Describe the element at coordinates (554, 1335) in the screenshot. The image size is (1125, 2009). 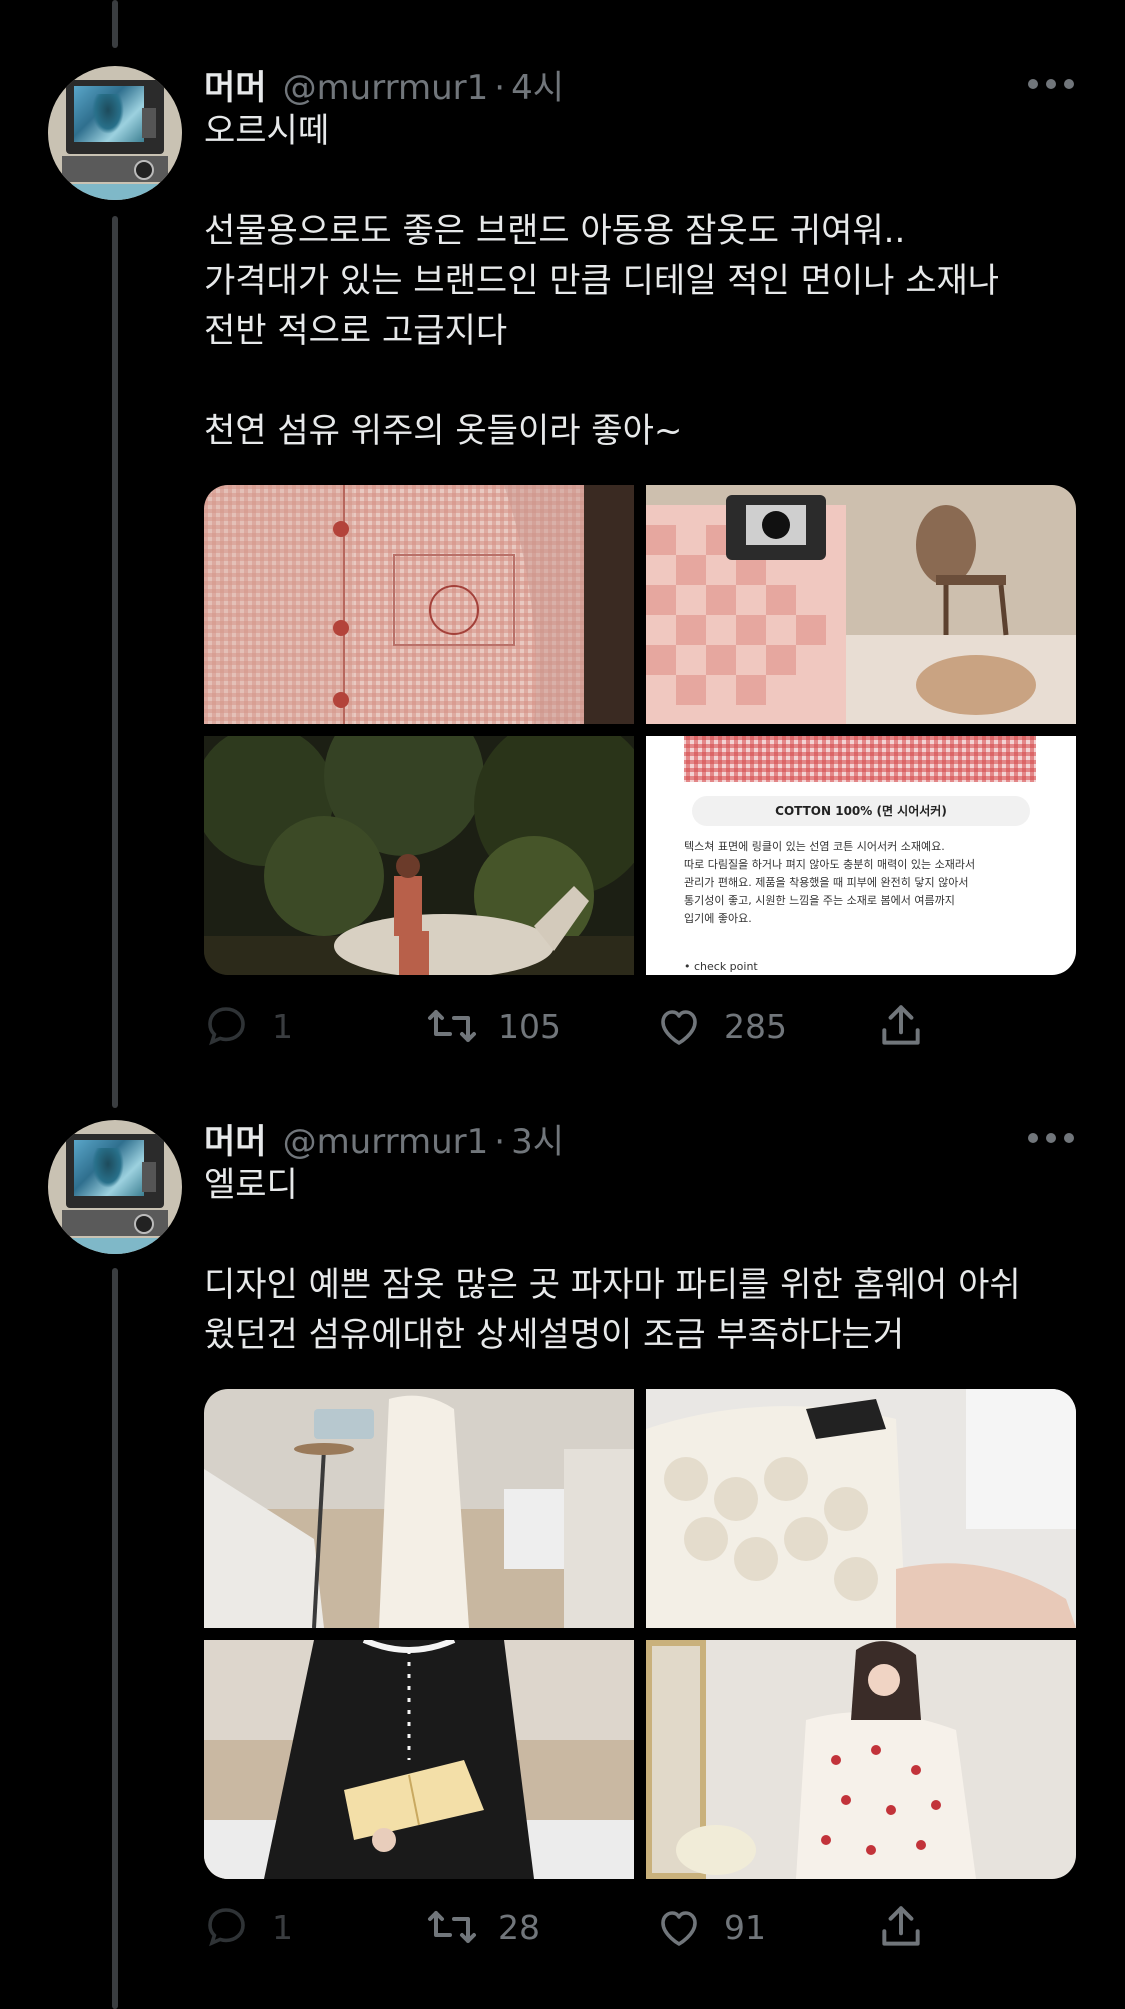
I see `tweet-line: 웠던건 섬유에대한 상세설명이 조금 부족하다는거` at that location.